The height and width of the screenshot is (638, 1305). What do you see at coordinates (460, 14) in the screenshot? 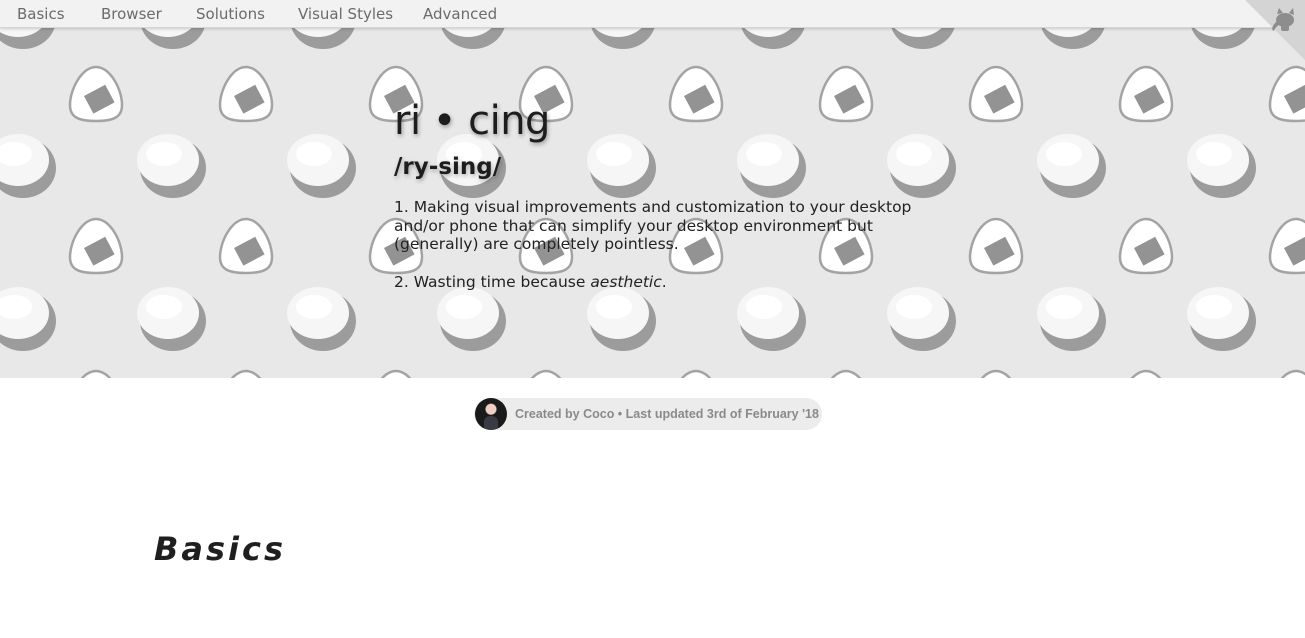
I see `nav-item-advanced: Advanced` at bounding box center [460, 14].